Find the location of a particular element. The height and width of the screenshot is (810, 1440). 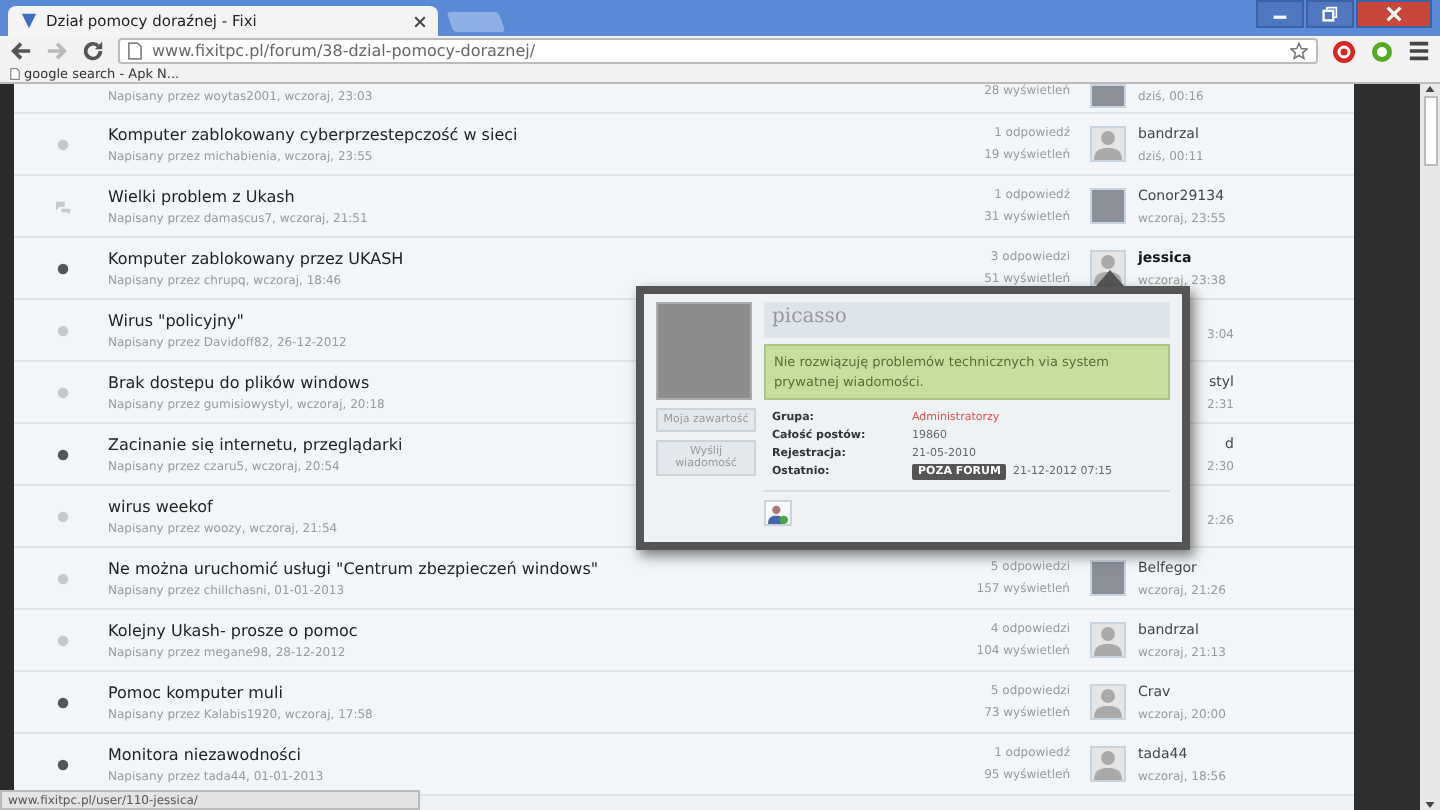

back-icon is located at coordinates (21, 51).